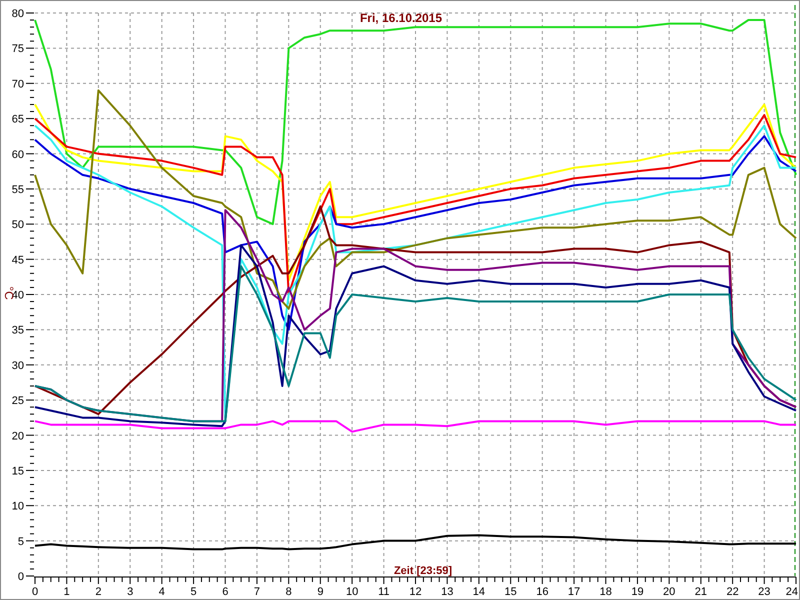 The width and height of the screenshot is (800, 600). What do you see at coordinates (161, 592) in the screenshot?
I see `tick-label: 4` at bounding box center [161, 592].